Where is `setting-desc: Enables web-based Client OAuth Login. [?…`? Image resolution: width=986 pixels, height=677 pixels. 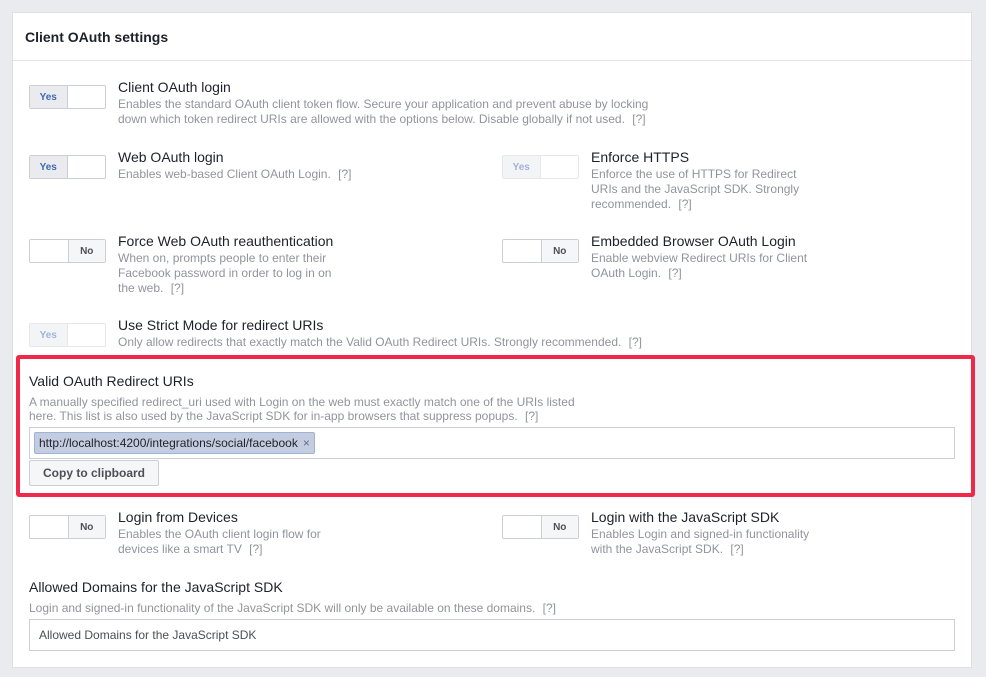
setting-desc: Enables web-based Client OAuth Login. [?… is located at coordinates (235, 174).